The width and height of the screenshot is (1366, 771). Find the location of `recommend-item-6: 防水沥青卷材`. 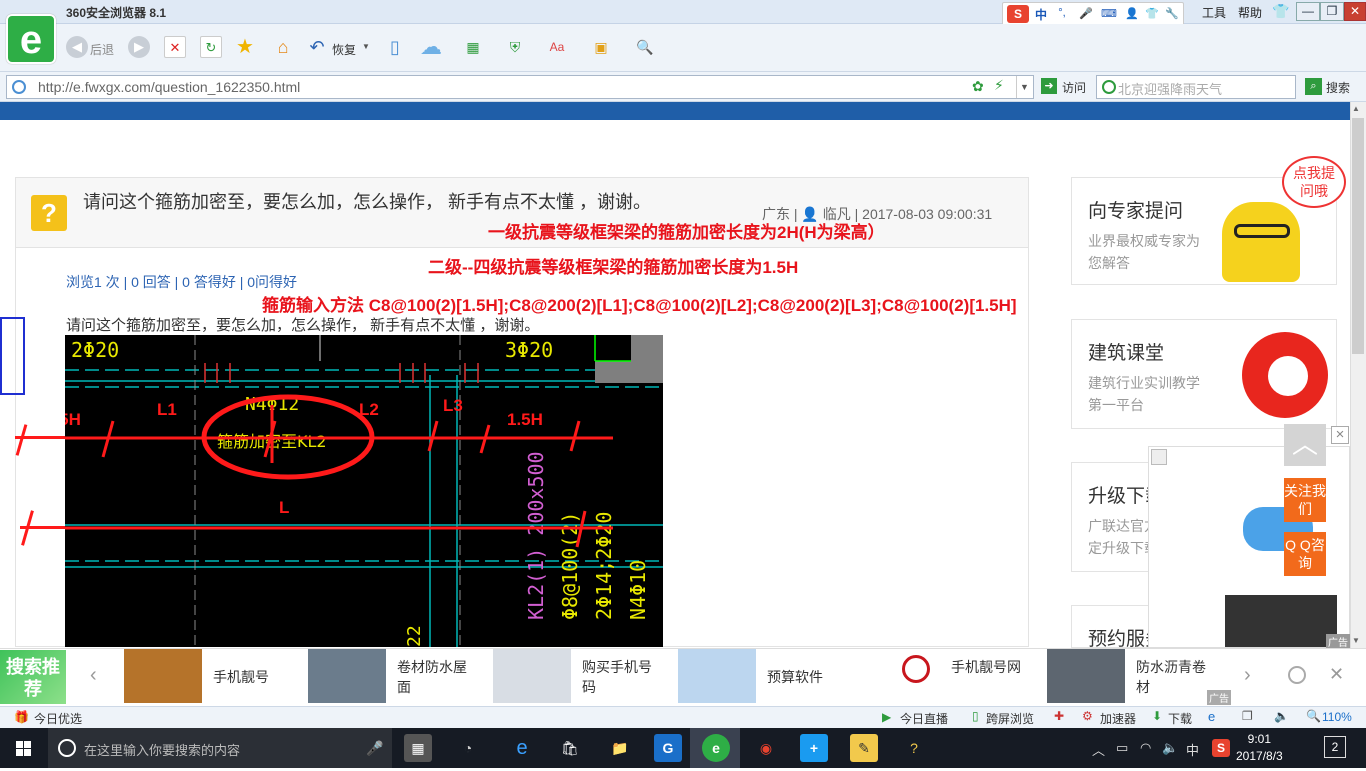

recommend-item-6: 防水沥青卷材 is located at coordinates (1171, 677).